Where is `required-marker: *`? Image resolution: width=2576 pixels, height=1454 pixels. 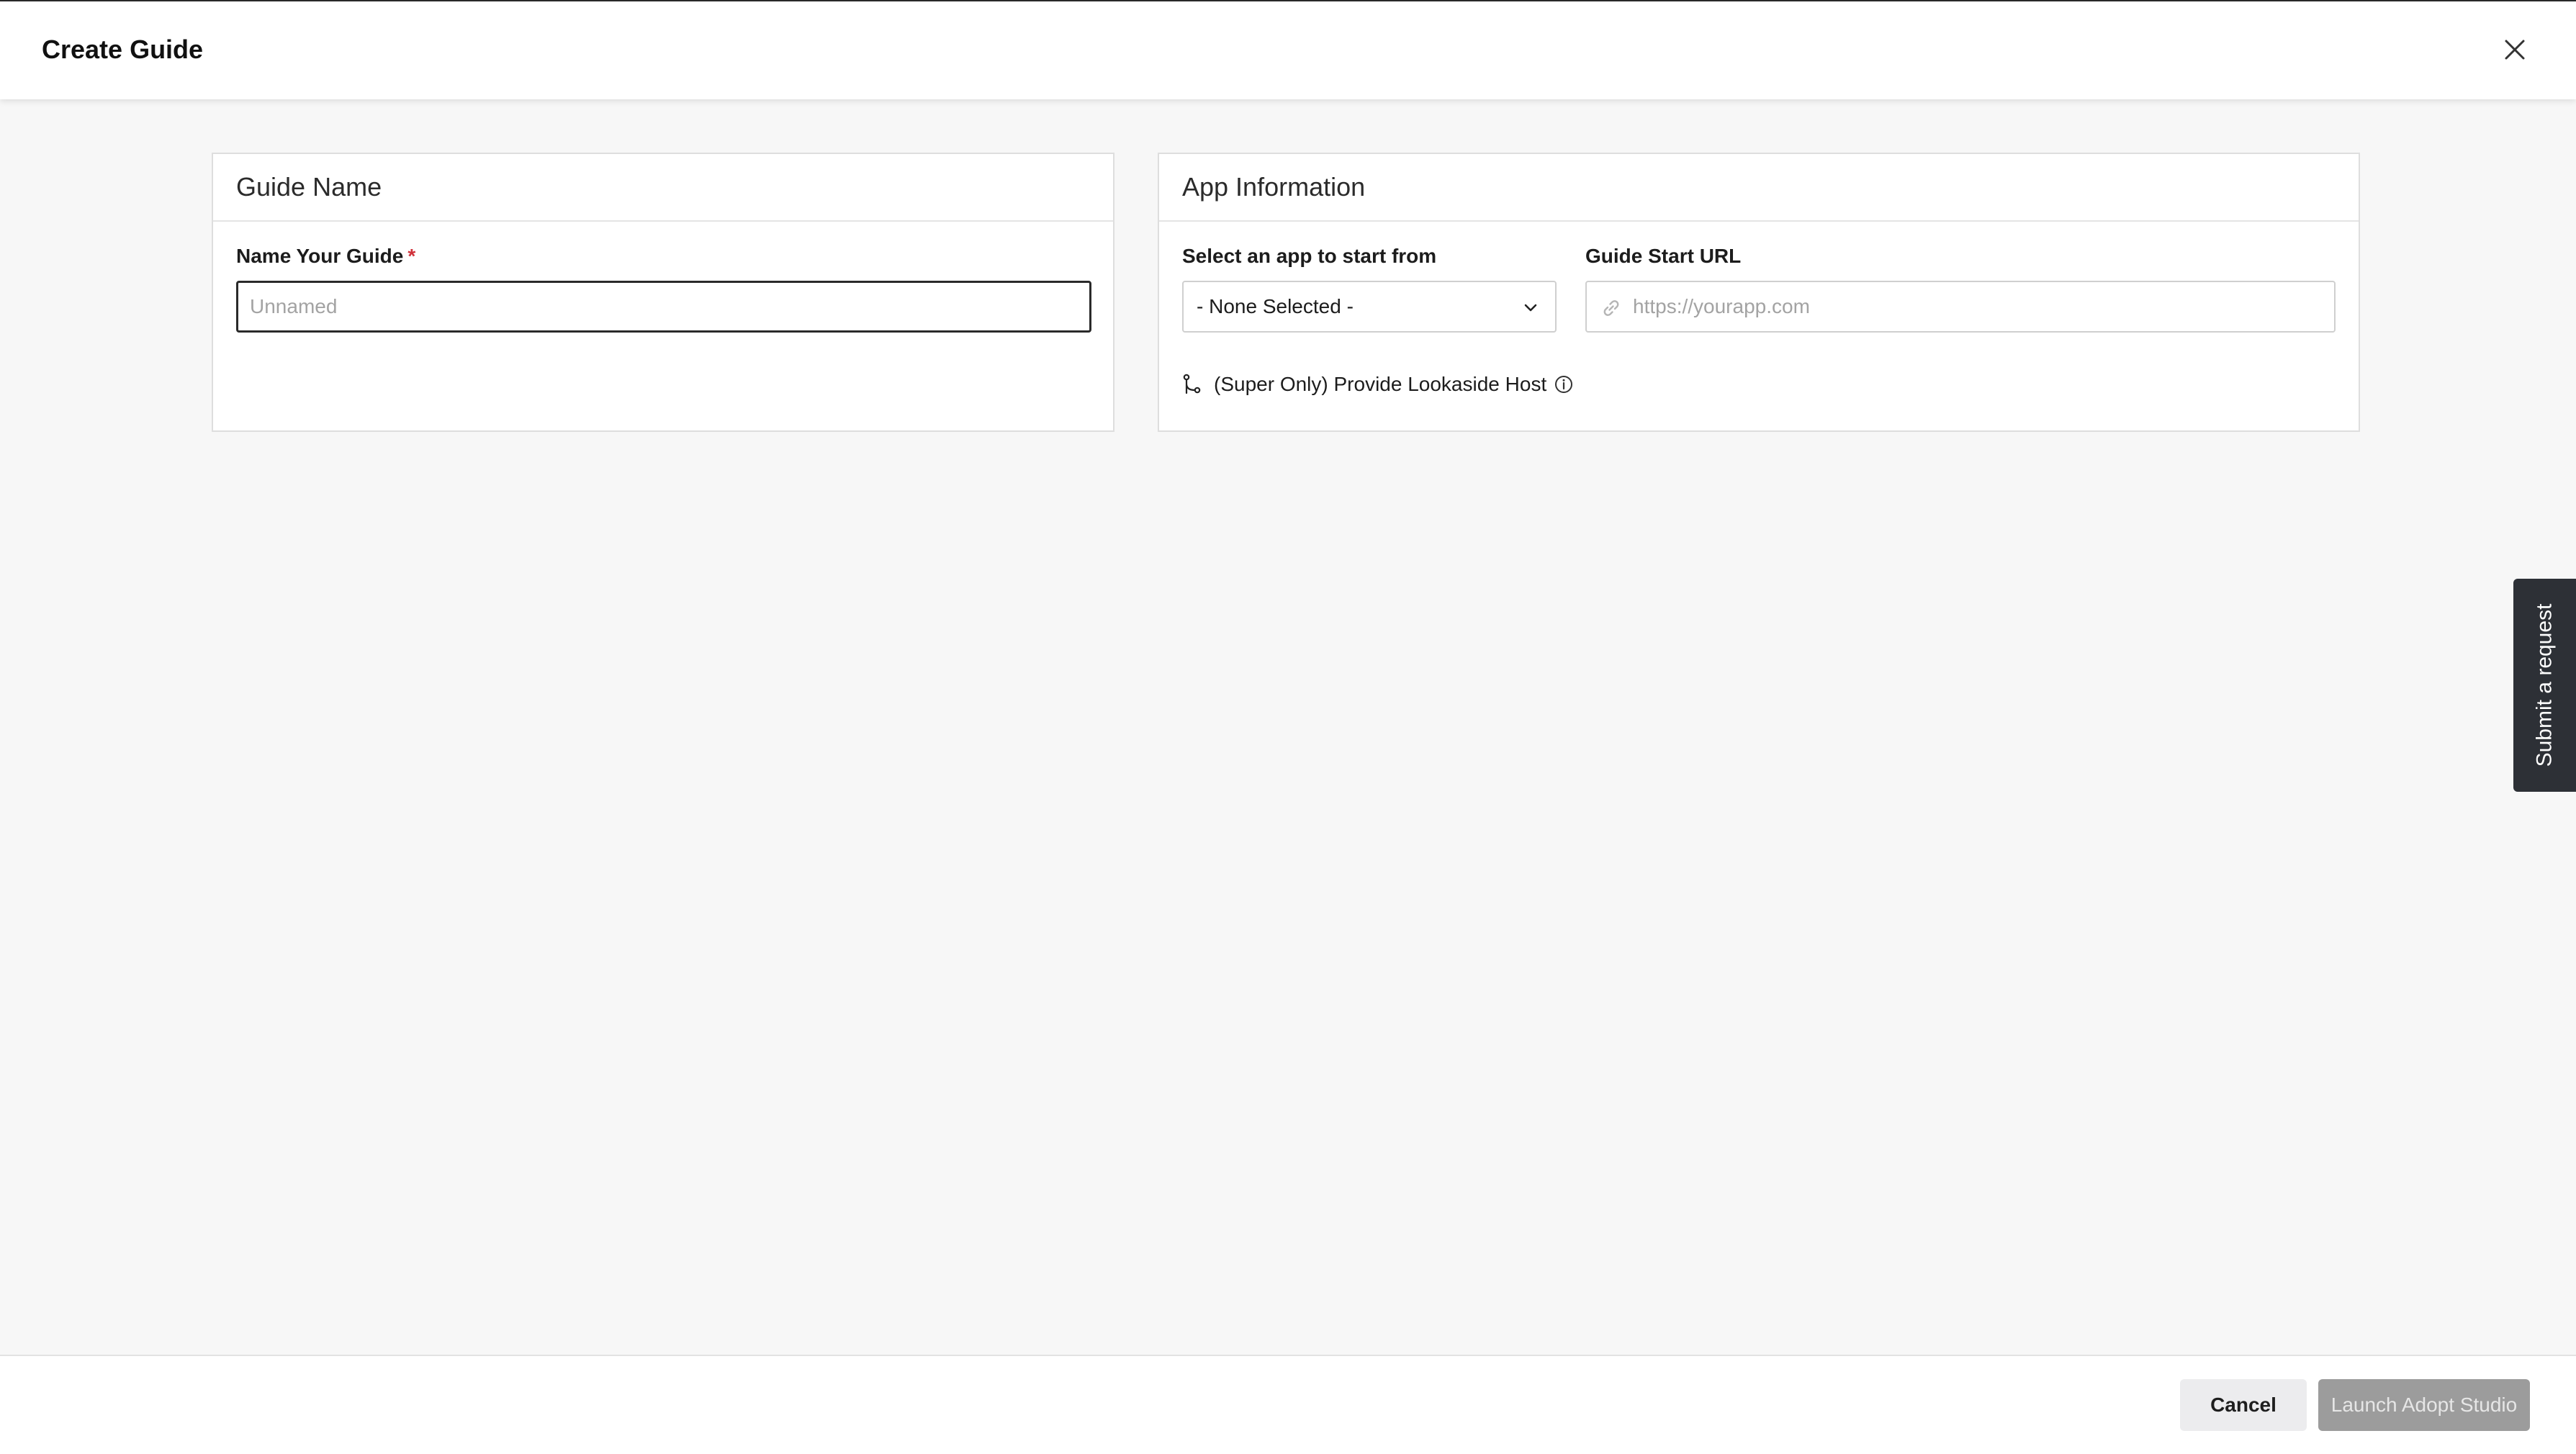
required-marker: * is located at coordinates (411, 256).